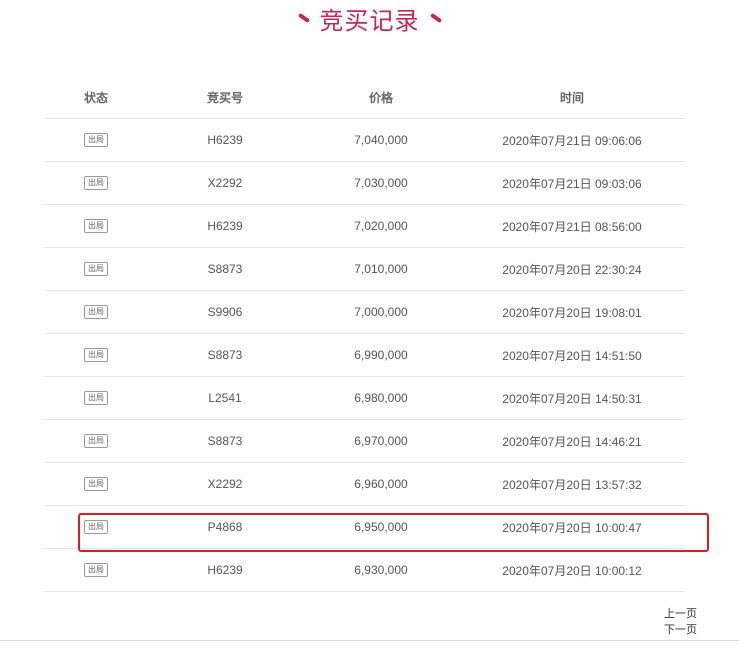  What do you see at coordinates (381, 570) in the screenshot?
I see `price-cell: 6,930,000` at bounding box center [381, 570].